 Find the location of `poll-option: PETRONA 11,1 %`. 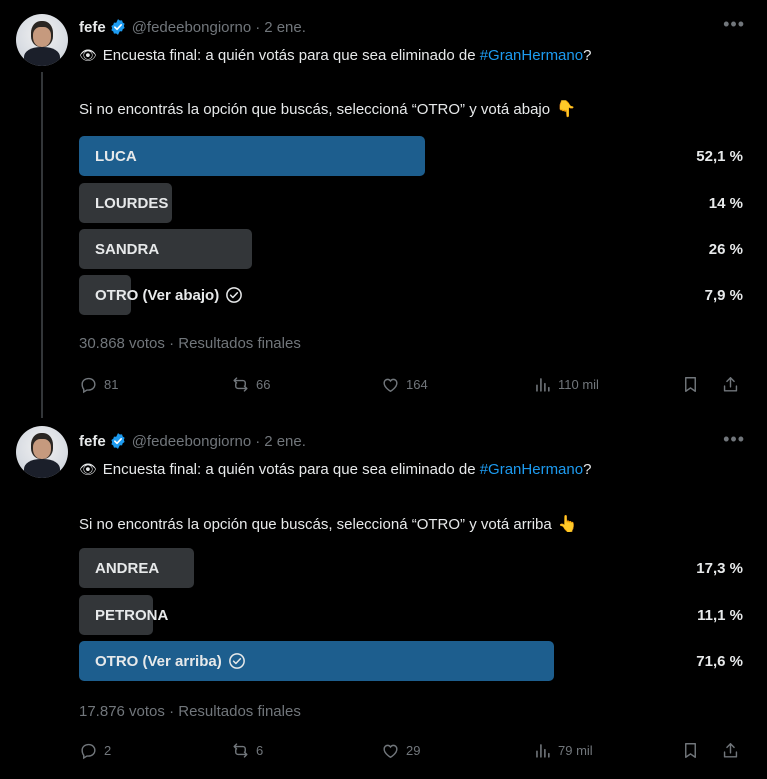

poll-option: PETRONA 11,1 % is located at coordinates (411, 615).